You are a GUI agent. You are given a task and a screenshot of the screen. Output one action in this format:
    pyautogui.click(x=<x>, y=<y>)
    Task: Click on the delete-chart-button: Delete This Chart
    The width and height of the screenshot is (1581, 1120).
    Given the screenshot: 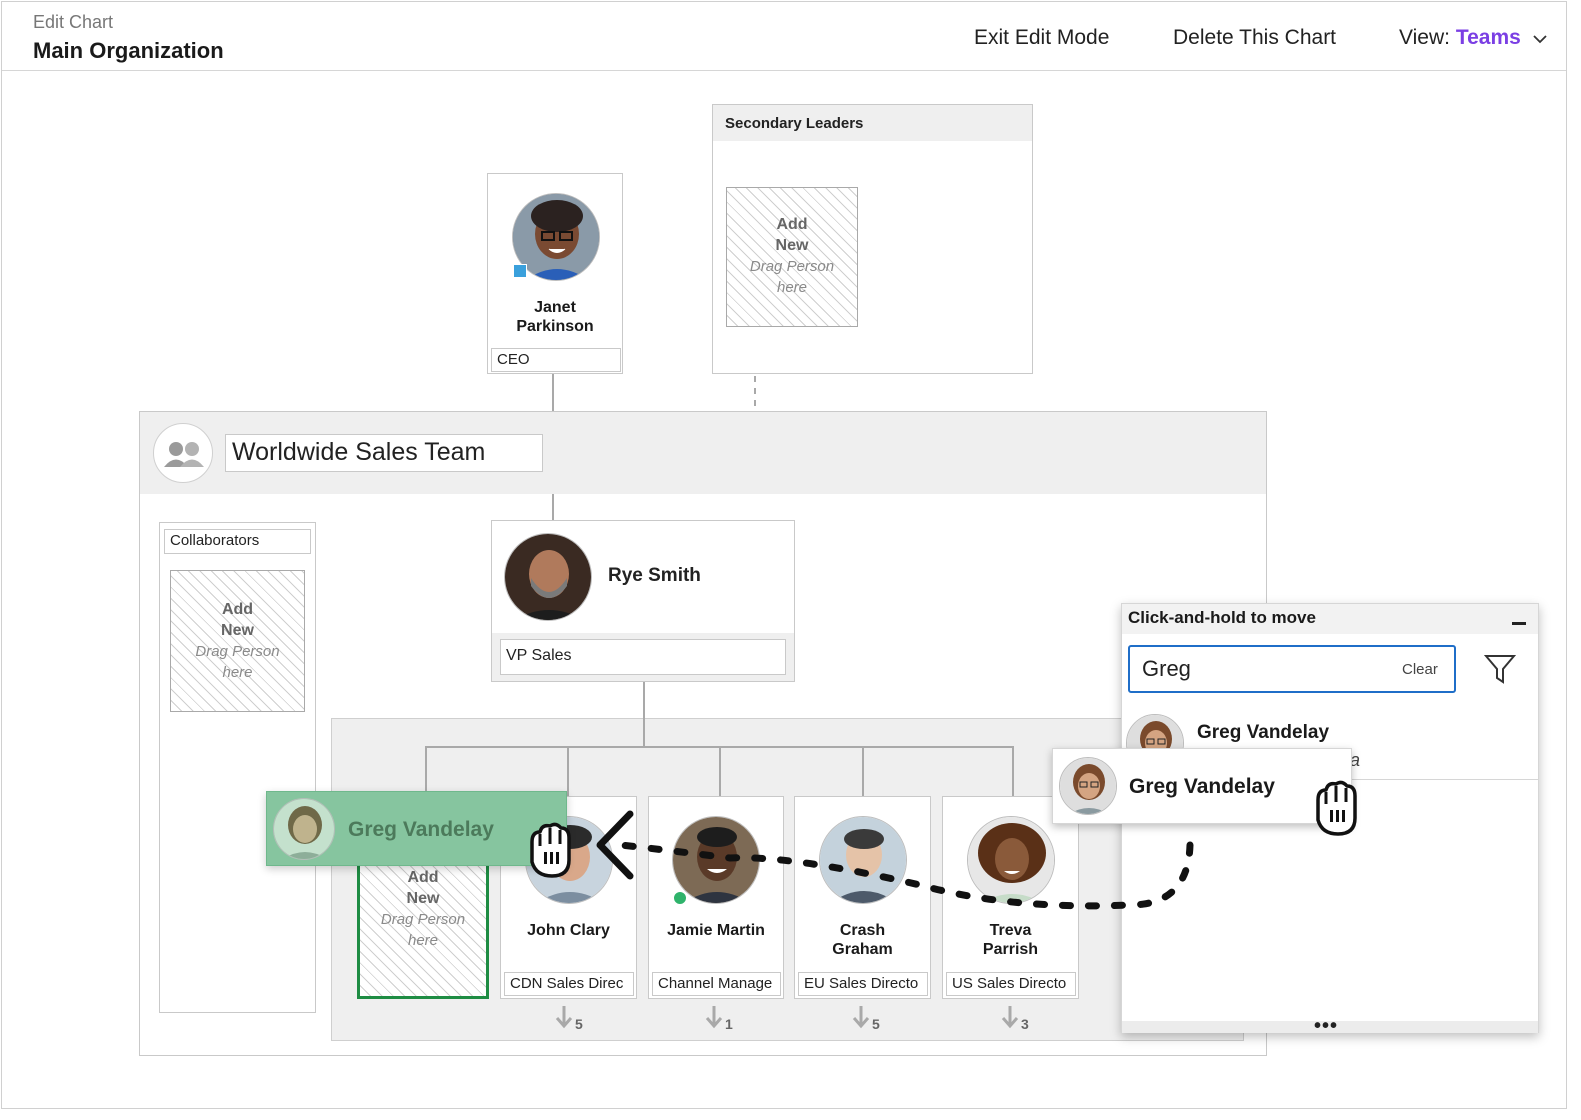 What is the action you would take?
    pyautogui.click(x=1254, y=38)
    